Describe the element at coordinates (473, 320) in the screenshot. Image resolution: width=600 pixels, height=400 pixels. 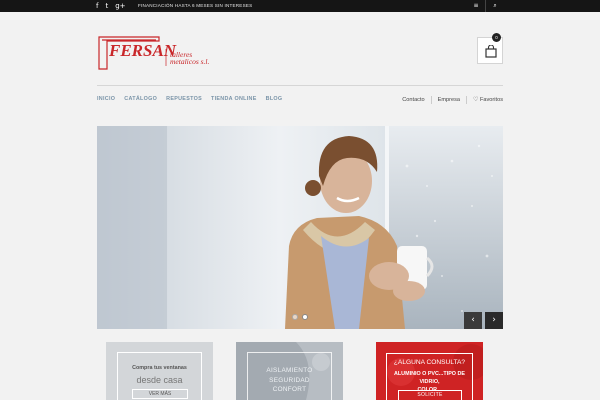
I see `slider-prev-button: ‹` at that location.